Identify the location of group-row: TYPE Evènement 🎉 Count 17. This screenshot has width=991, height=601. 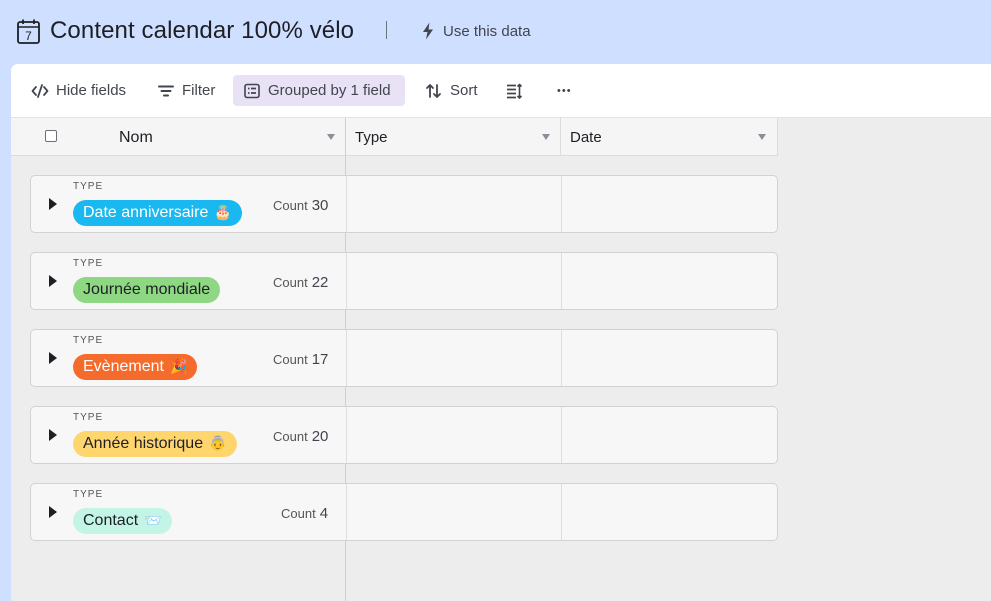
(404, 358).